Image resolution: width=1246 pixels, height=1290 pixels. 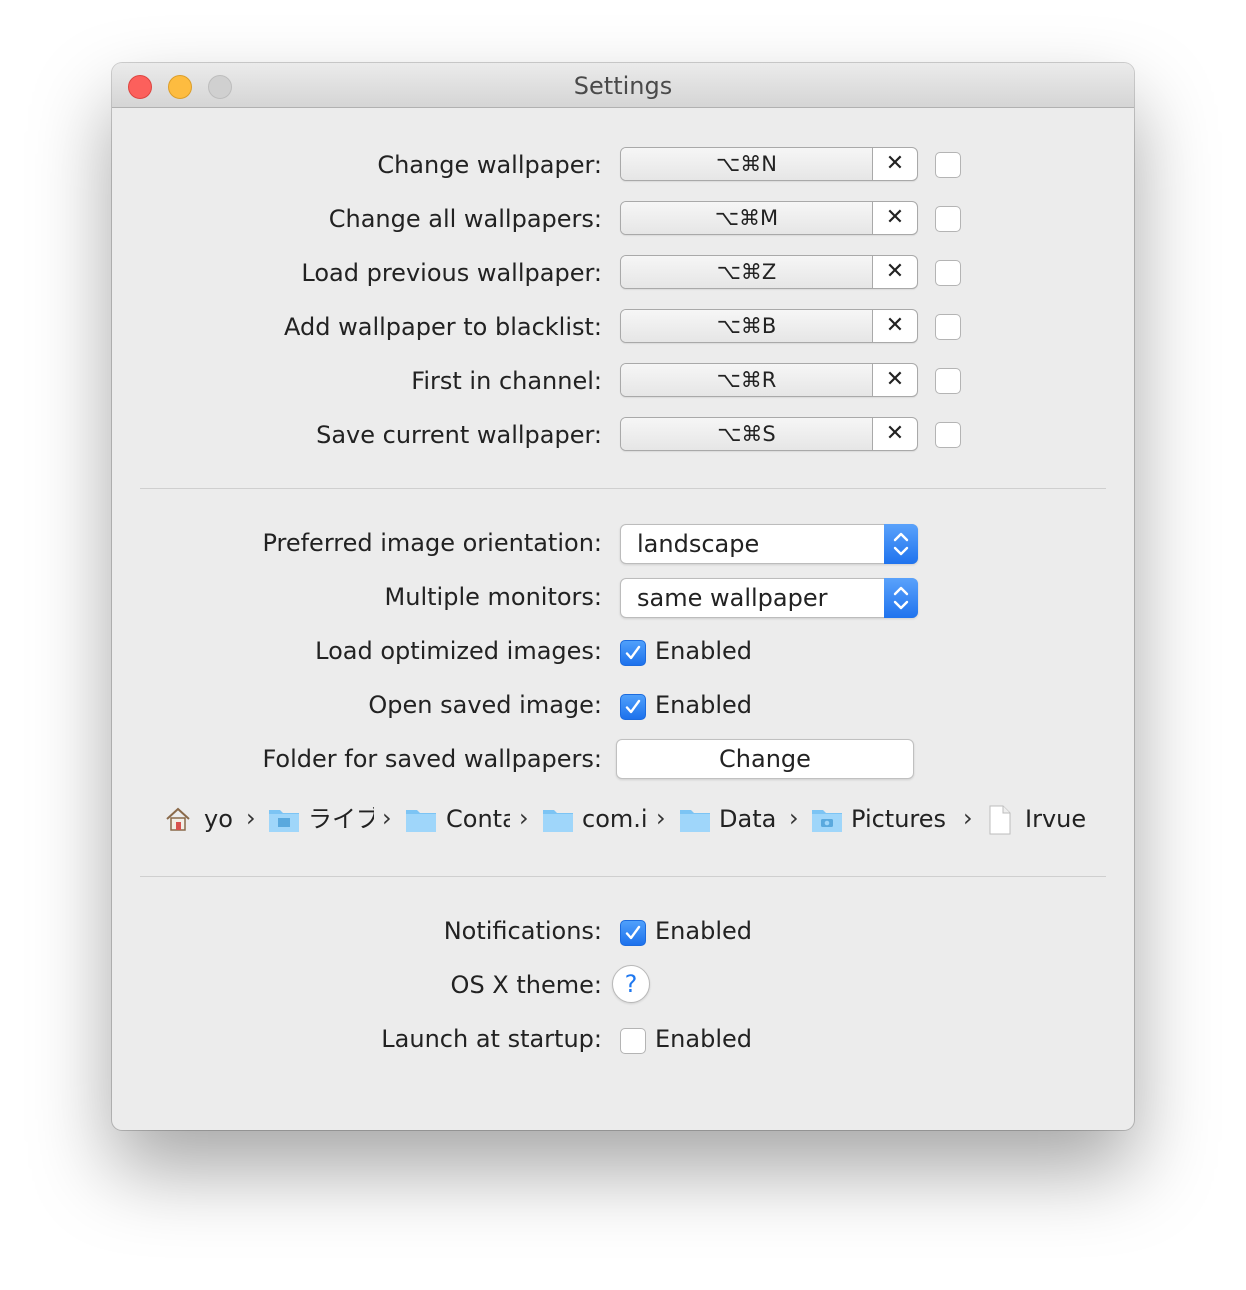 I want to click on path-item: yo, so click(x=223, y=819).